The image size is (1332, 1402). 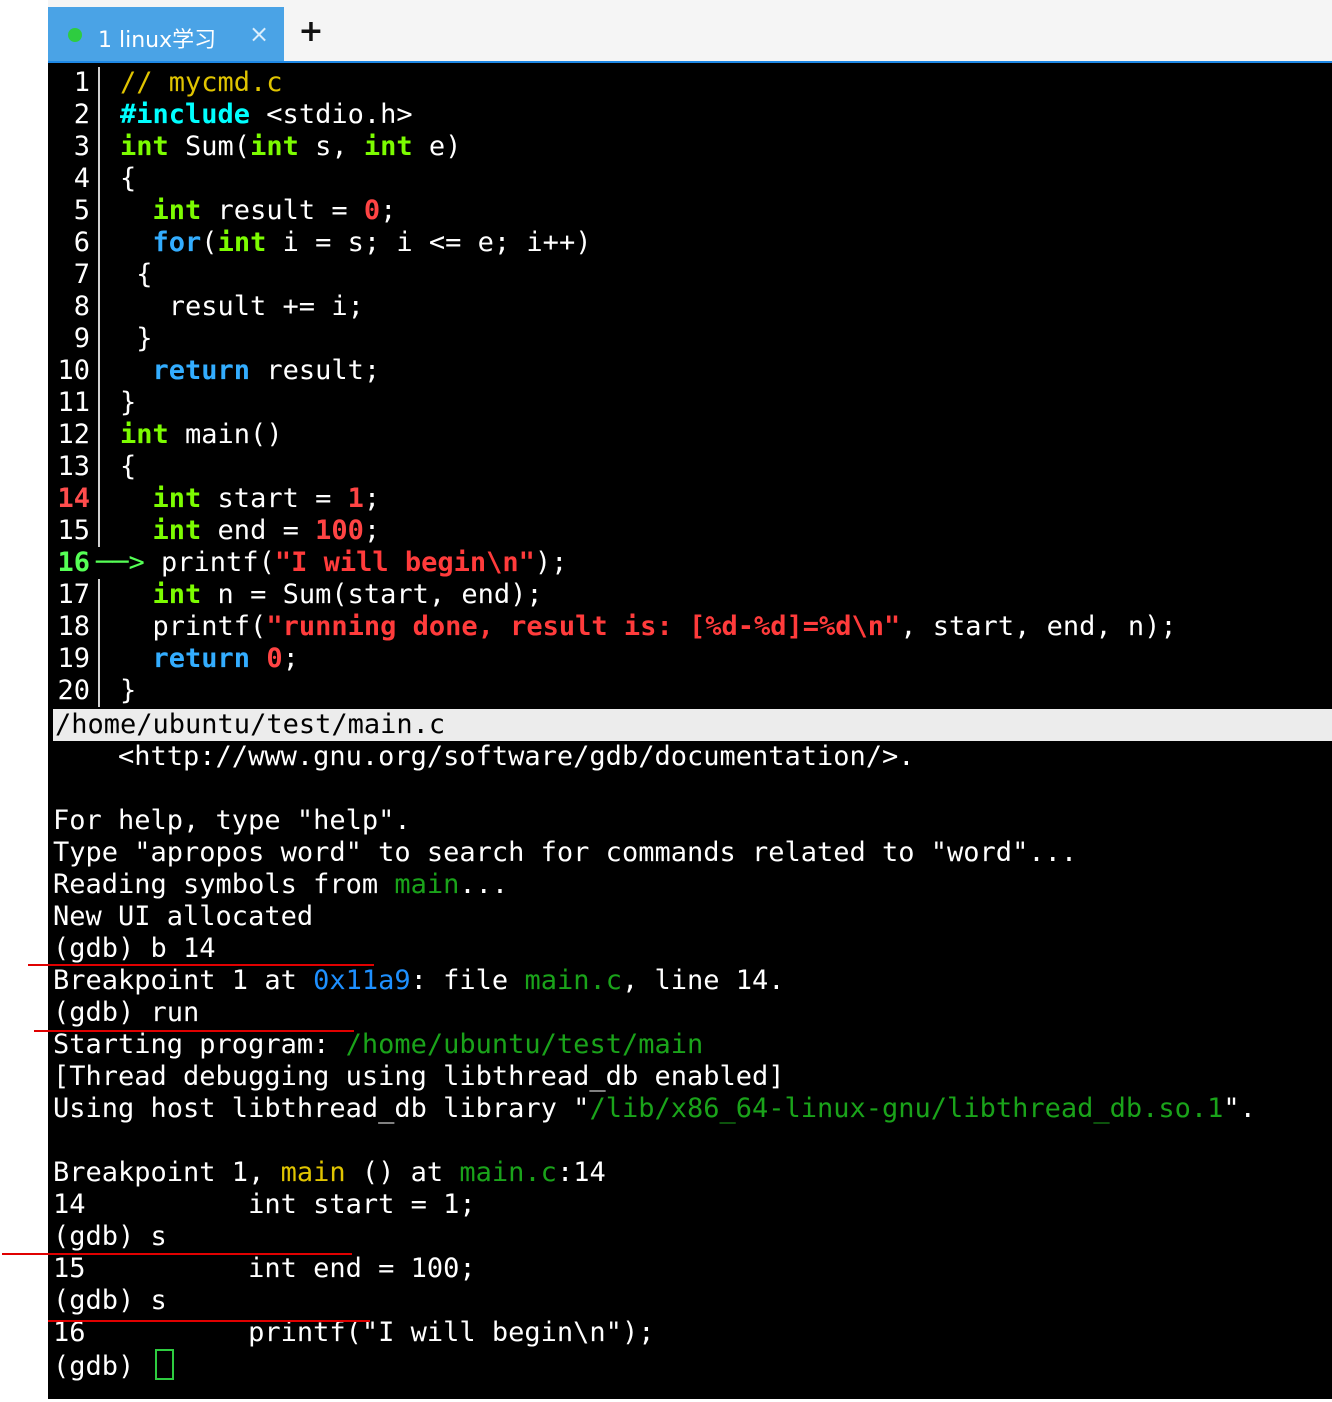 What do you see at coordinates (274, 658) in the screenshot?
I see `code-token: 0` at bounding box center [274, 658].